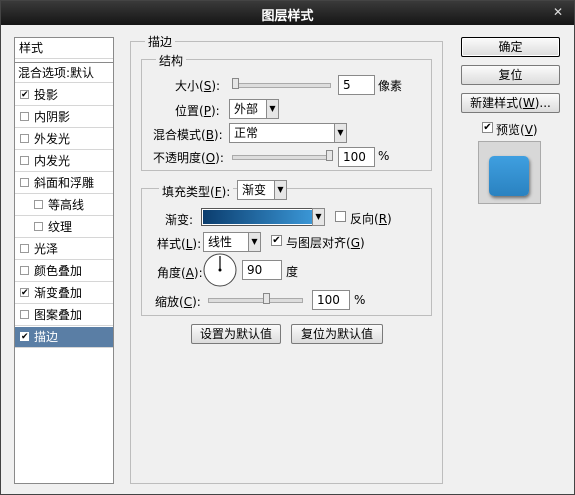 The image size is (575, 495). What do you see at coordinates (236, 334) in the screenshot?
I see `set-default-button: 设置为默认值` at bounding box center [236, 334].